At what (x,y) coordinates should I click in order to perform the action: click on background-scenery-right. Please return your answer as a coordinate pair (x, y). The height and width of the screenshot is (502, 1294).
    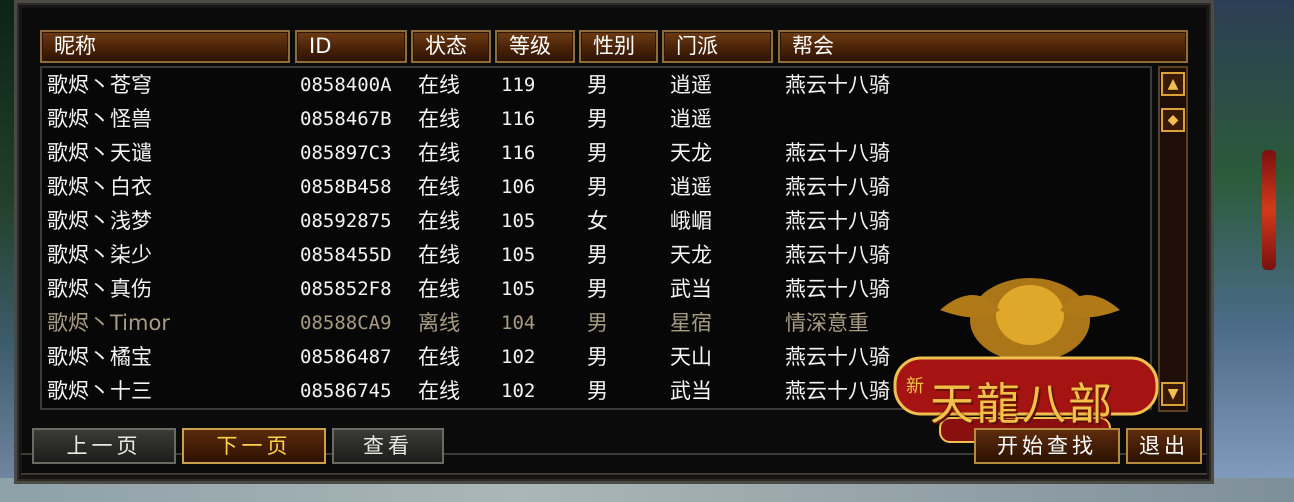
    Looking at the image, I should click on (1252, 251).